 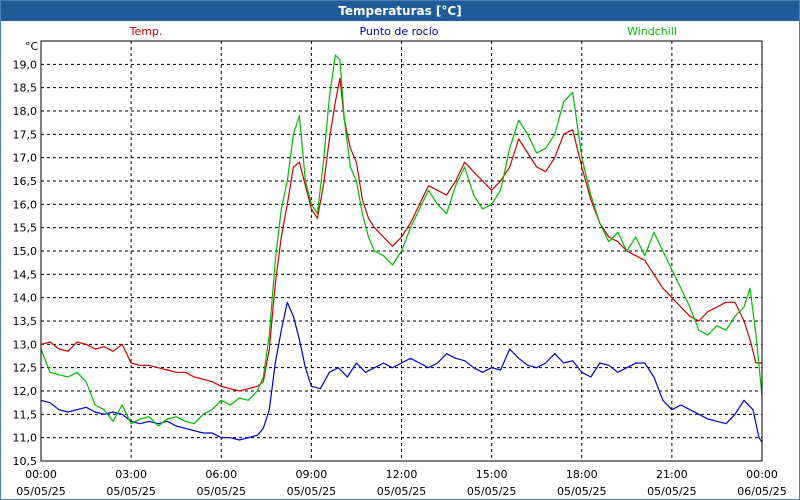 What do you see at coordinates (652, 31) in the screenshot?
I see `legend-entry: Windchill` at bounding box center [652, 31].